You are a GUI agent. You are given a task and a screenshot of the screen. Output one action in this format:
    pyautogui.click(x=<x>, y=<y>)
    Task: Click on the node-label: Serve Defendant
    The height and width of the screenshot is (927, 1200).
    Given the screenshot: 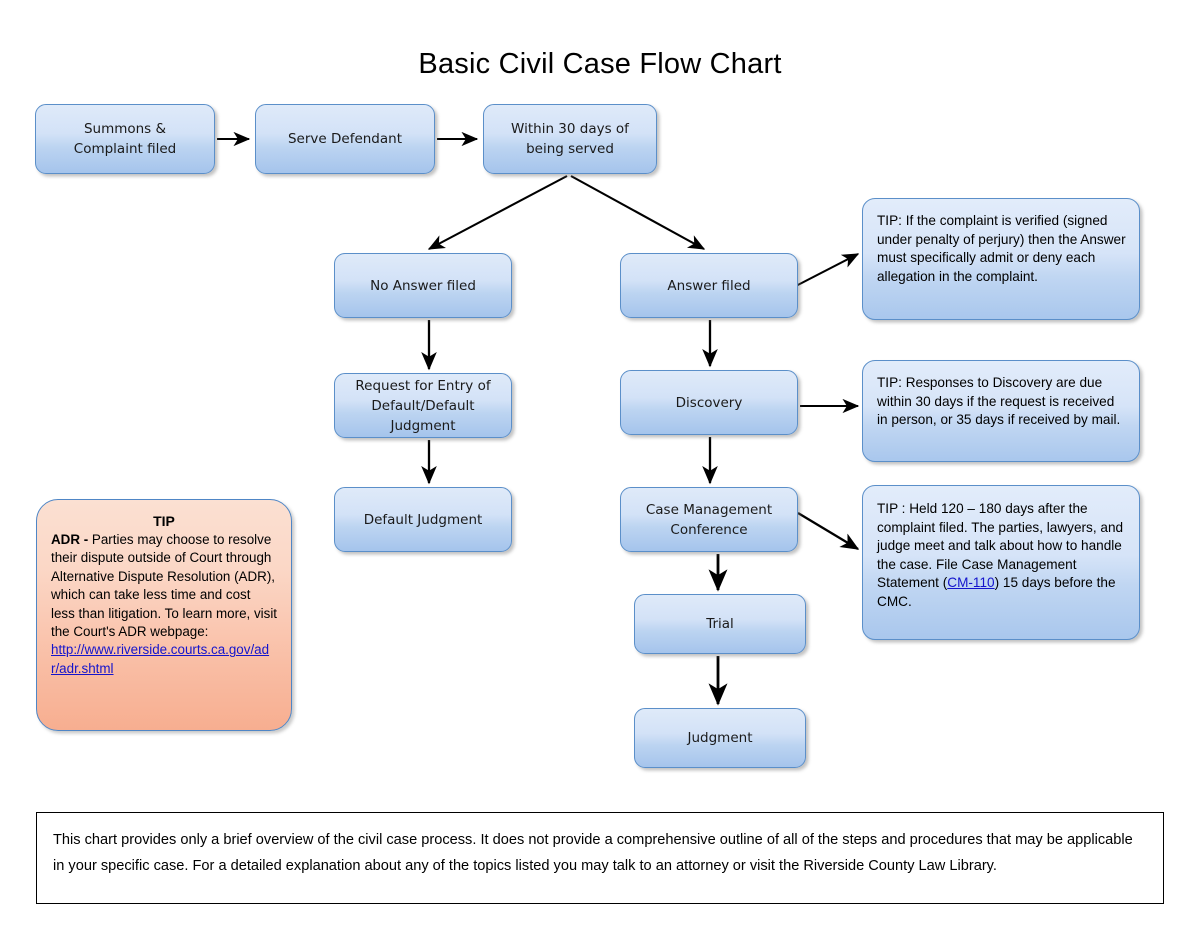 What is the action you would take?
    pyautogui.click(x=345, y=139)
    